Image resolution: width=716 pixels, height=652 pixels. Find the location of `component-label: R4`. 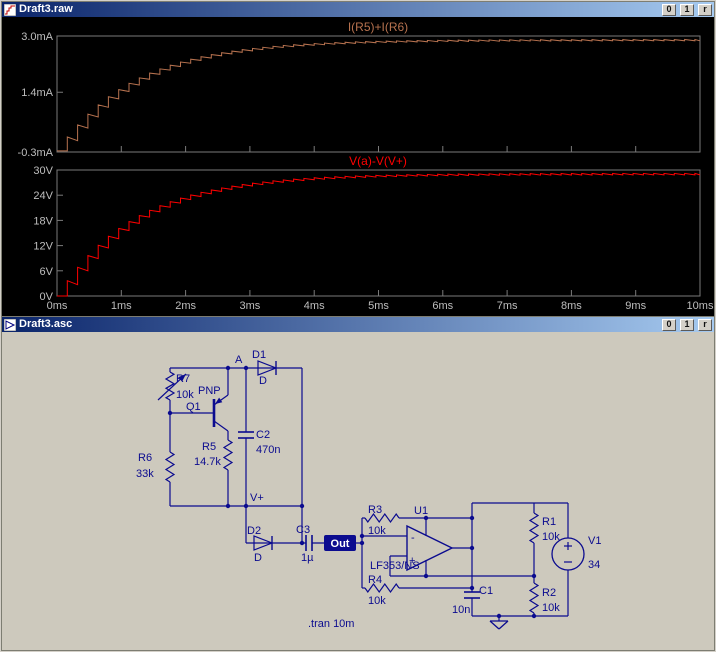

component-label: R4 is located at coordinates (375, 580).